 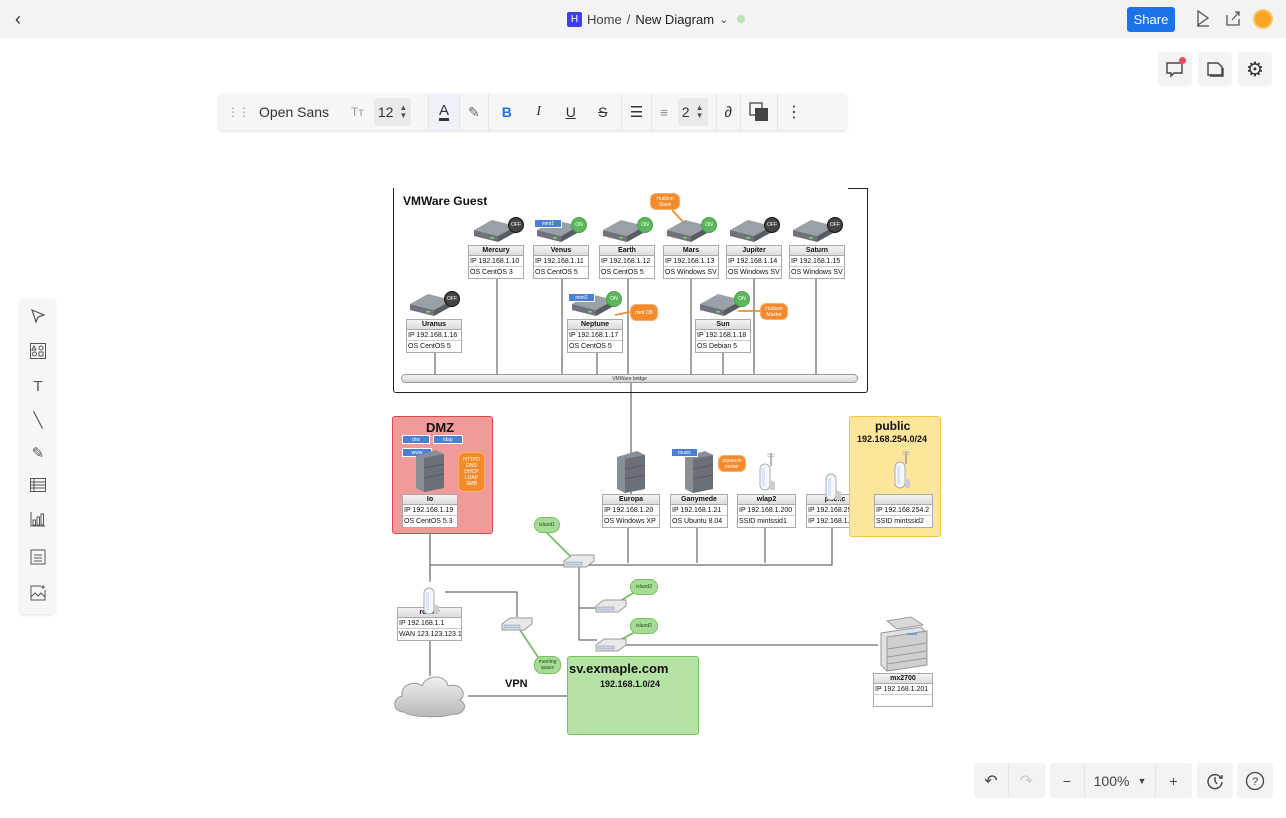 I want to click on pen-tool: ✎, so click(x=38, y=454).